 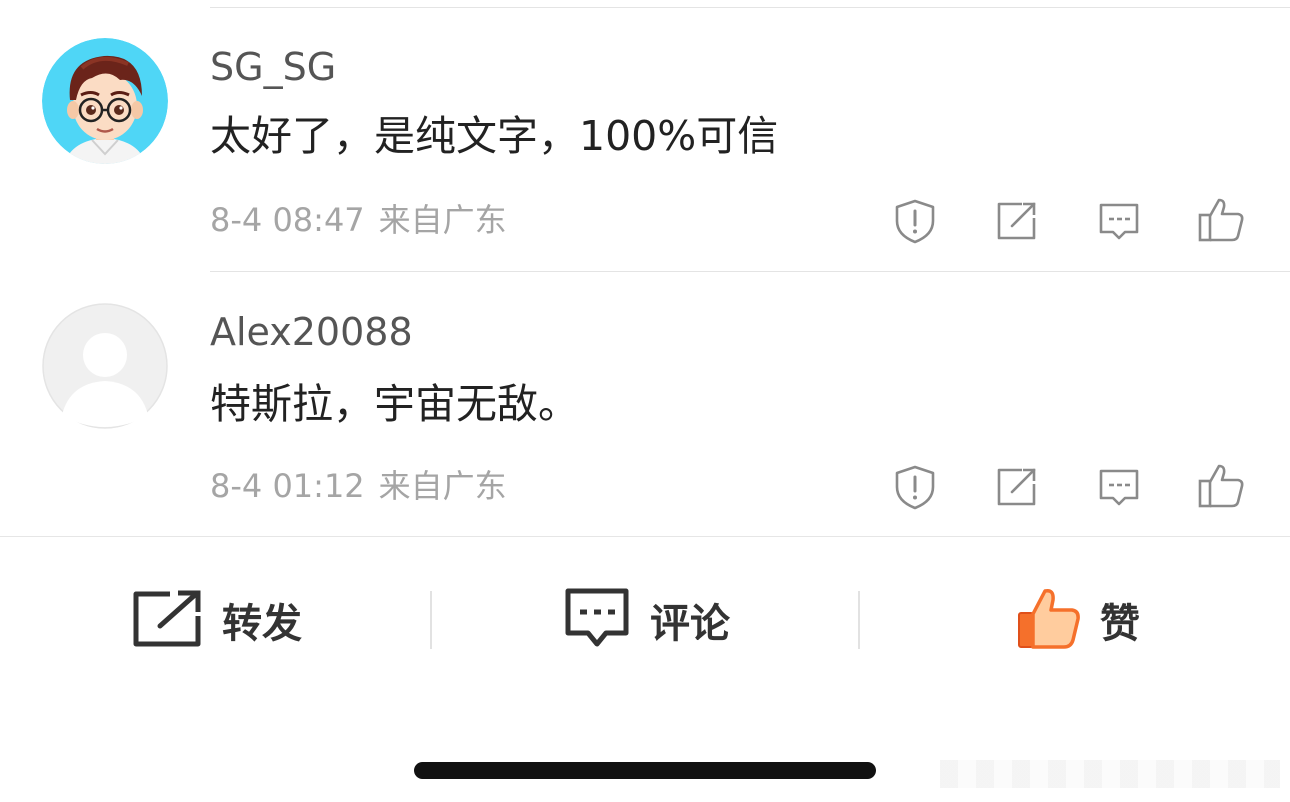 I want to click on comment-text: 太好了，是纯文字，100%可信, so click(x=494, y=136).